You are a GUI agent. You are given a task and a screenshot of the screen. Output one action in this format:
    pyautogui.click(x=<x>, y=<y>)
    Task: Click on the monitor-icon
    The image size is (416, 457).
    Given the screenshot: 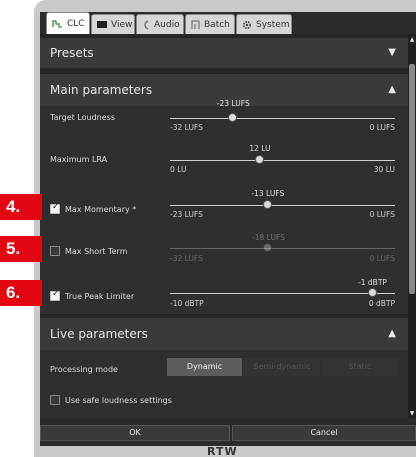 What is the action you would take?
    pyautogui.click(x=102, y=24)
    